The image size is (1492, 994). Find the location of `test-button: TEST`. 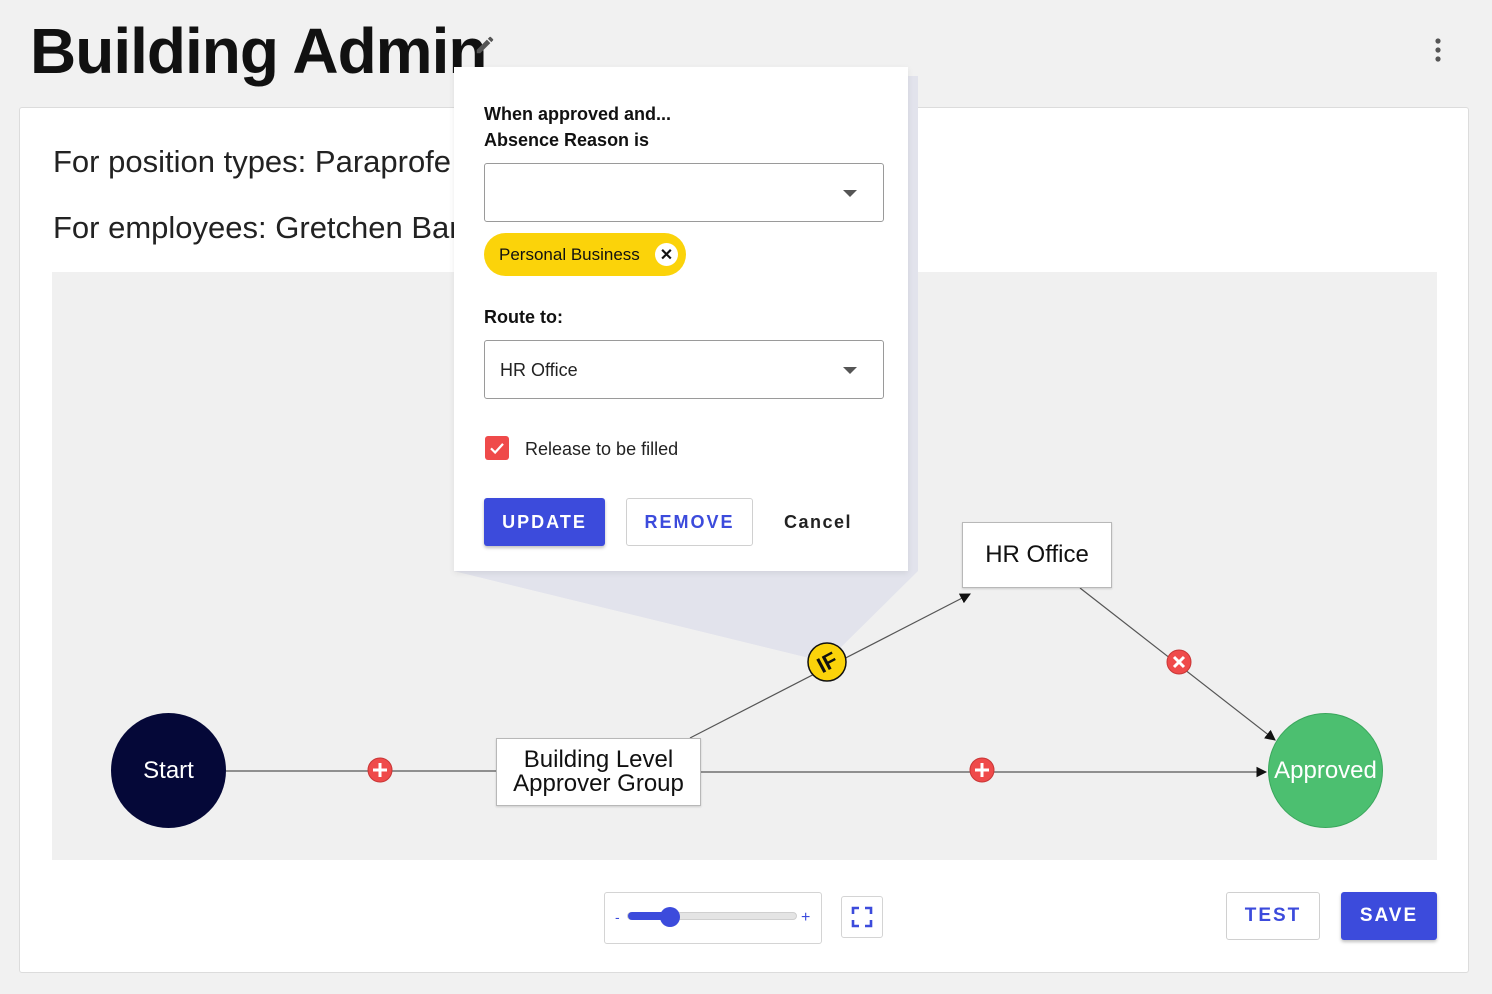

test-button: TEST is located at coordinates (1273, 916).